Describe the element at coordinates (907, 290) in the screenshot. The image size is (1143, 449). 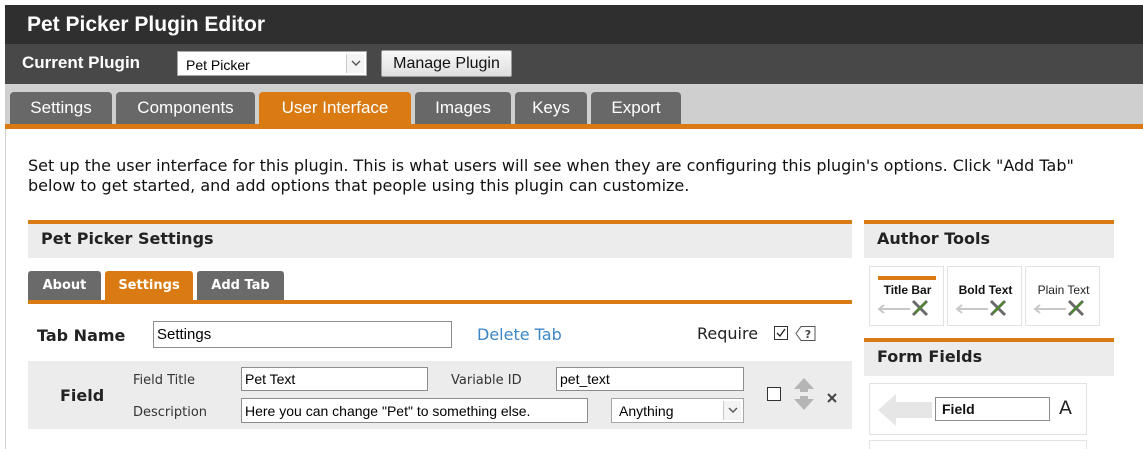
I see `tool-title-bar-label: Title Bar` at that location.